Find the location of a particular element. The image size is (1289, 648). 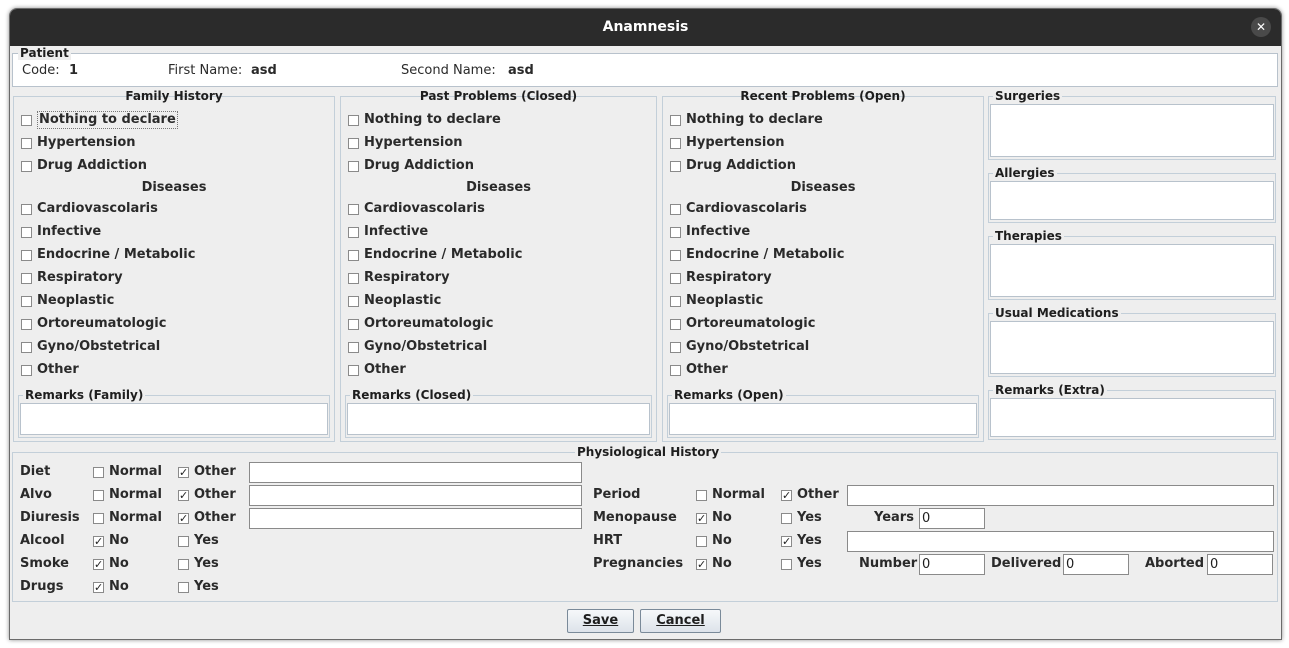

side-panel-title-4: Remarks (Extra) is located at coordinates (1050, 390).